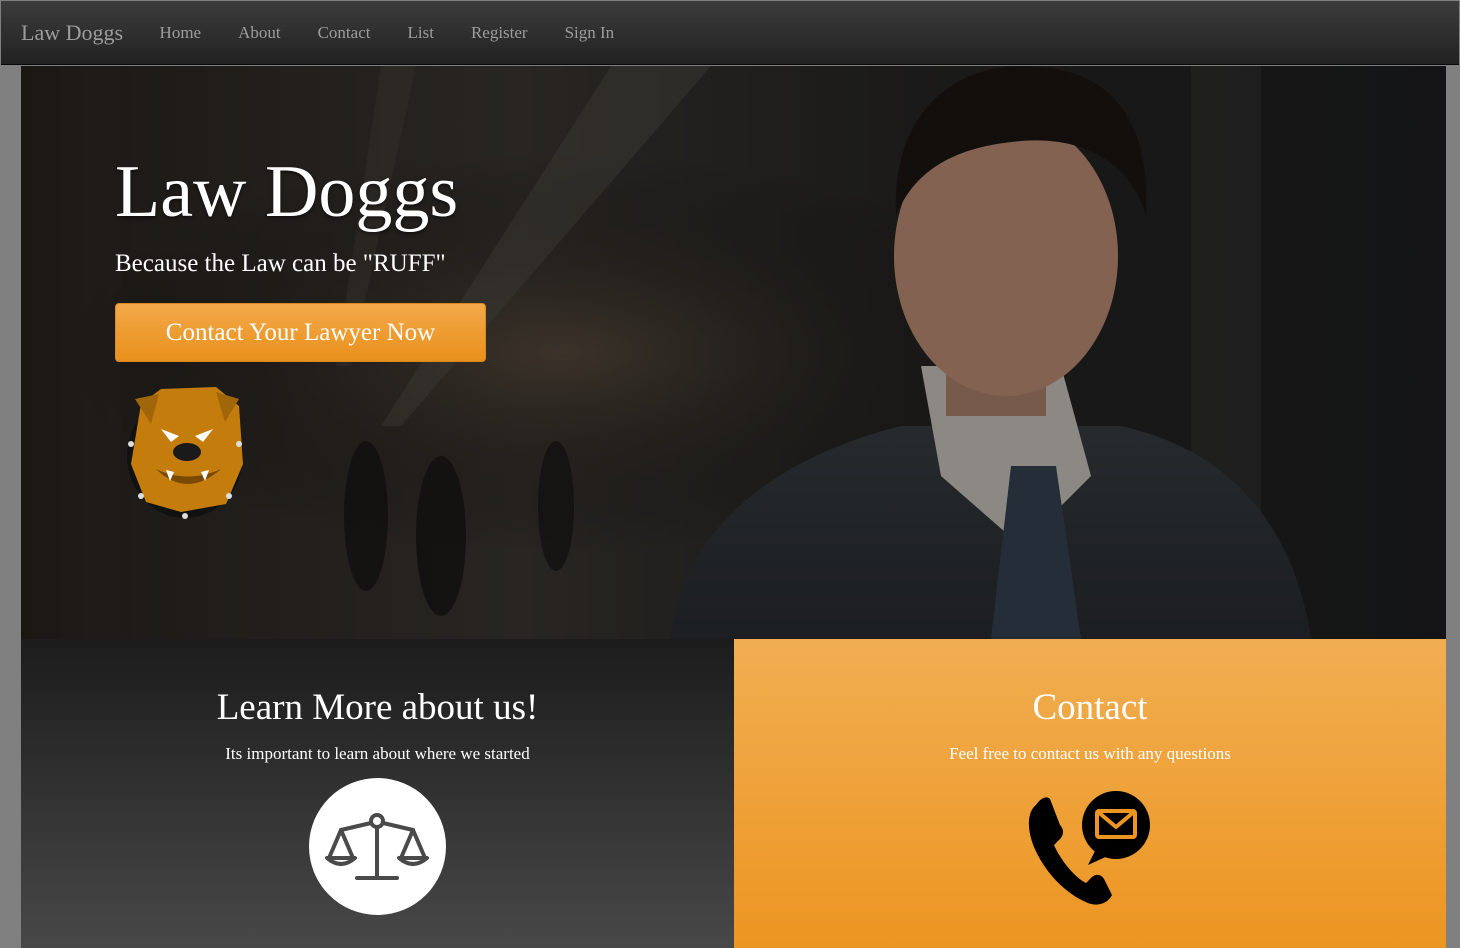  What do you see at coordinates (180, 33) in the screenshot?
I see `nav-link-home: Home` at bounding box center [180, 33].